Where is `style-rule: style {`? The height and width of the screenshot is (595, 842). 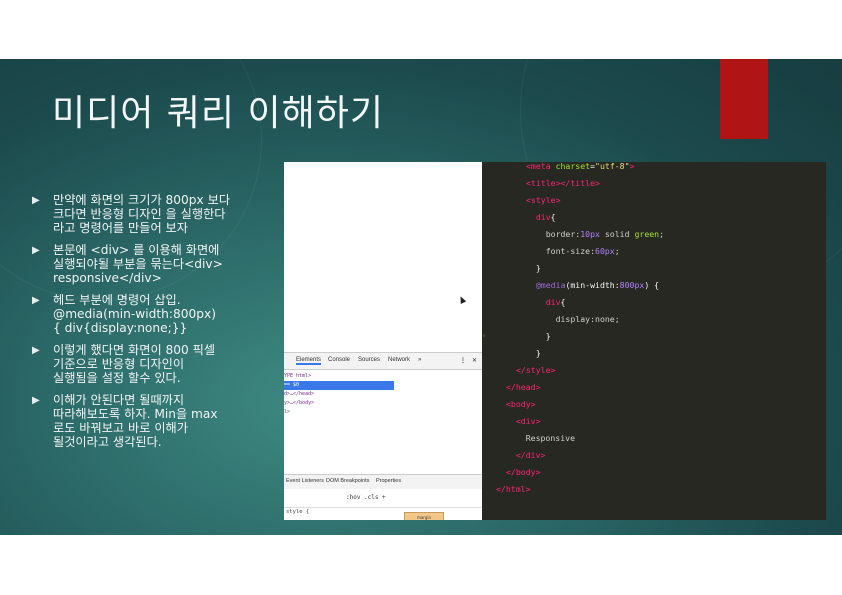 style-rule: style { is located at coordinates (298, 512).